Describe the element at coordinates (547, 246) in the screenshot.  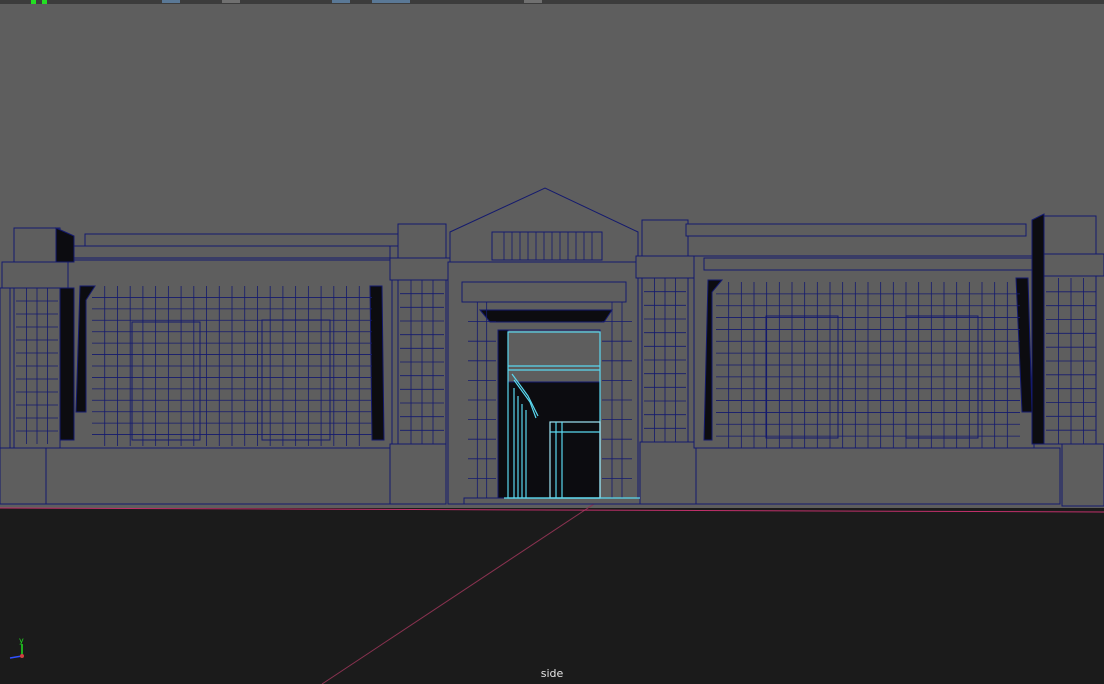
I see `gate-pediment-panel` at that location.